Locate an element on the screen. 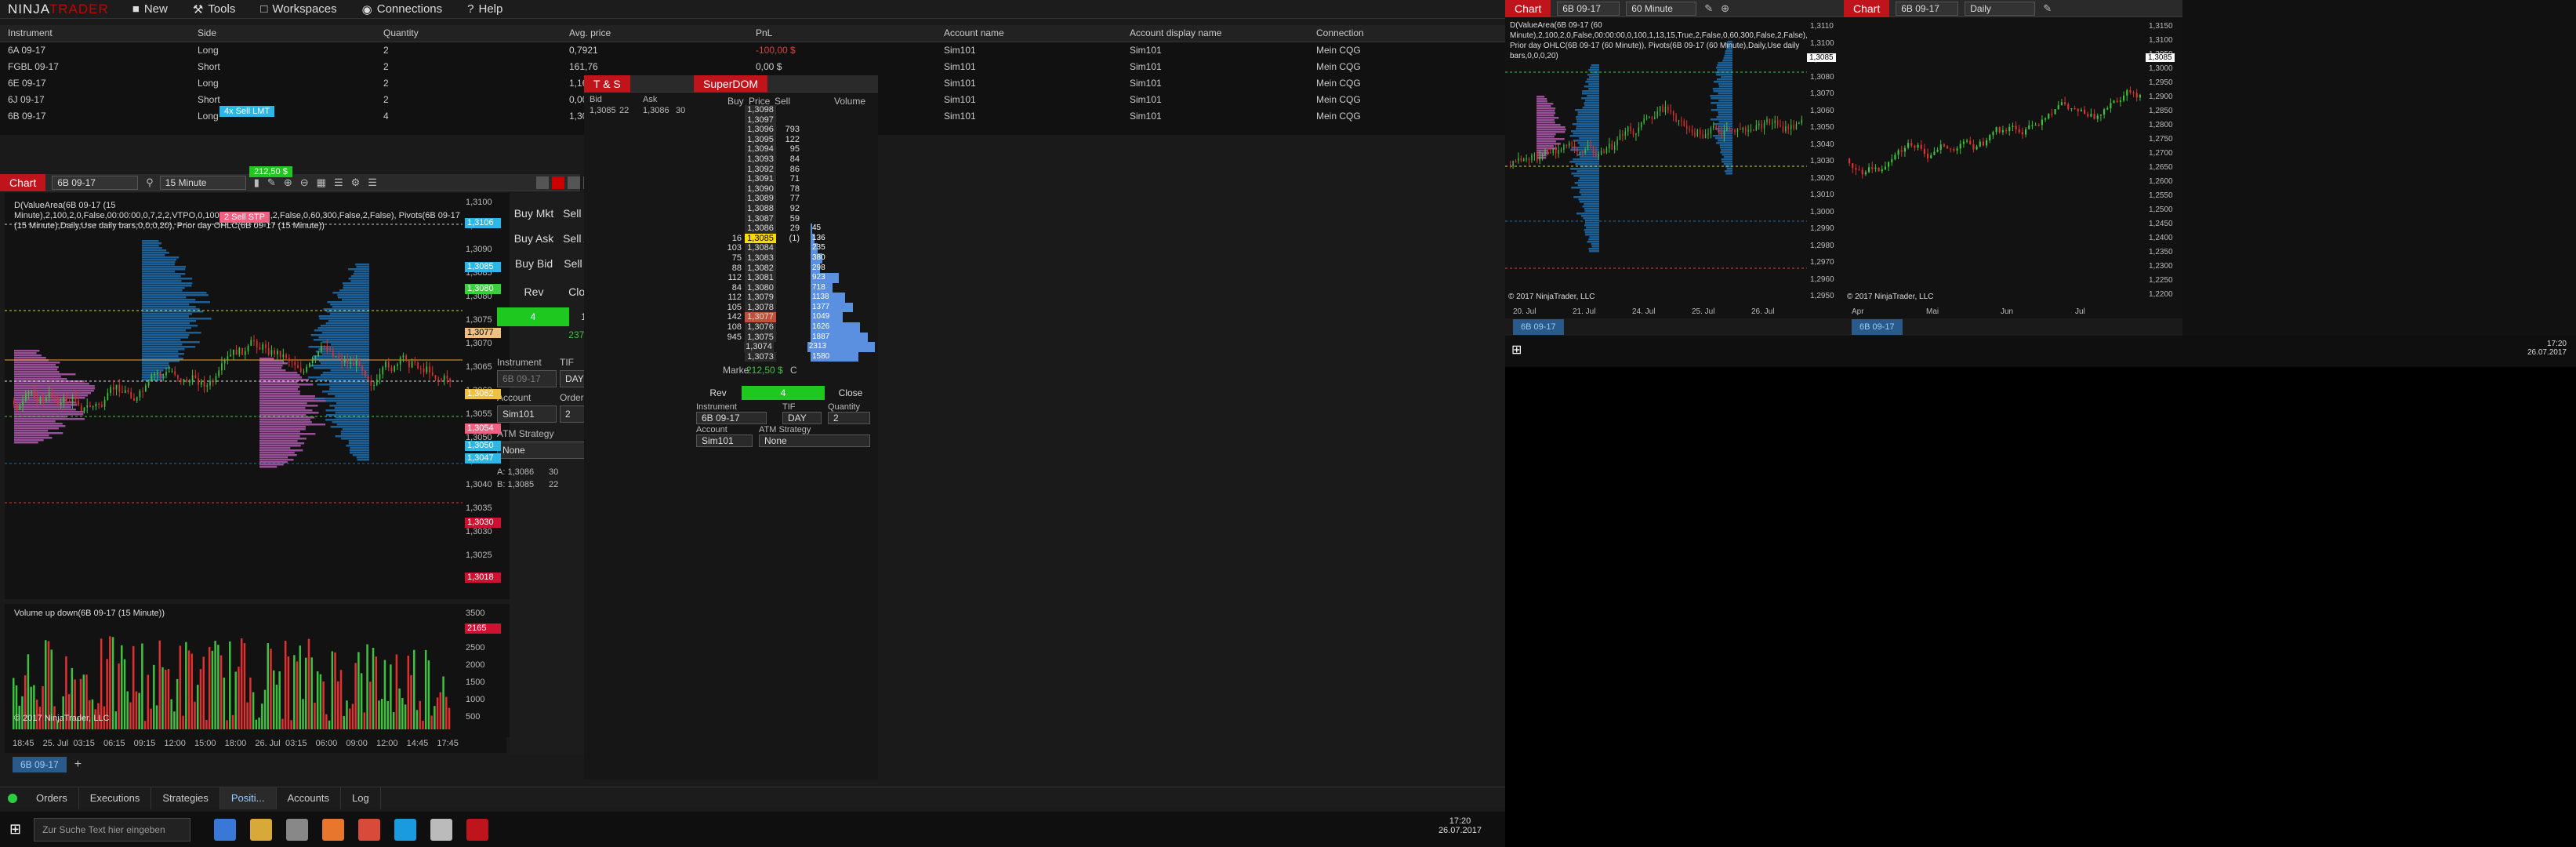  dom-row: 75 1,3083 380 is located at coordinates (798, 258).